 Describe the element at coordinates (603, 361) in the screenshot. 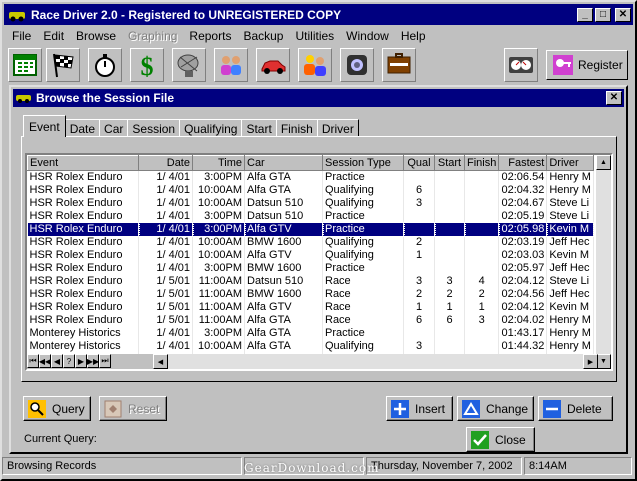

I see `scroll-down-button: ▼` at that location.